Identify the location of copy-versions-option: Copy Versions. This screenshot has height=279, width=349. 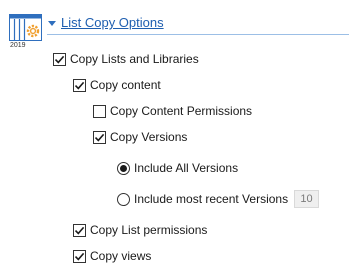
(140, 137).